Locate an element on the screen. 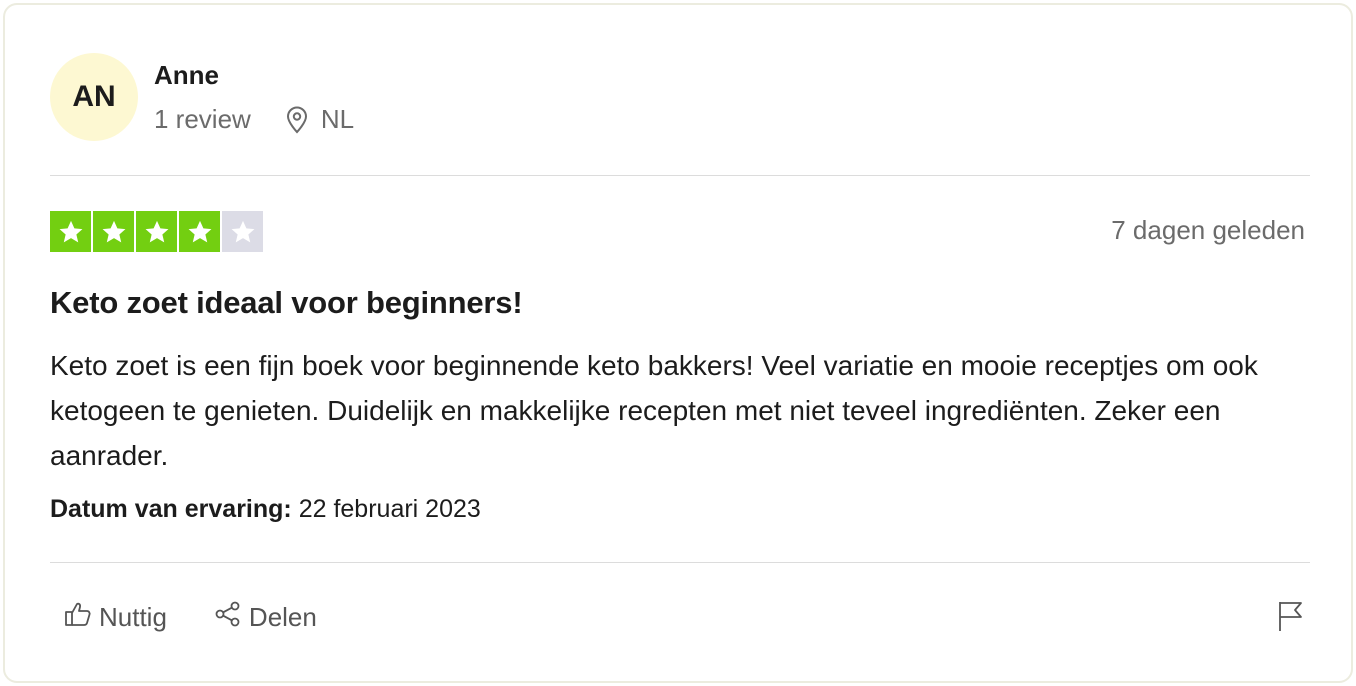 The height and width of the screenshot is (686, 1356). star-rating is located at coordinates (156, 231).